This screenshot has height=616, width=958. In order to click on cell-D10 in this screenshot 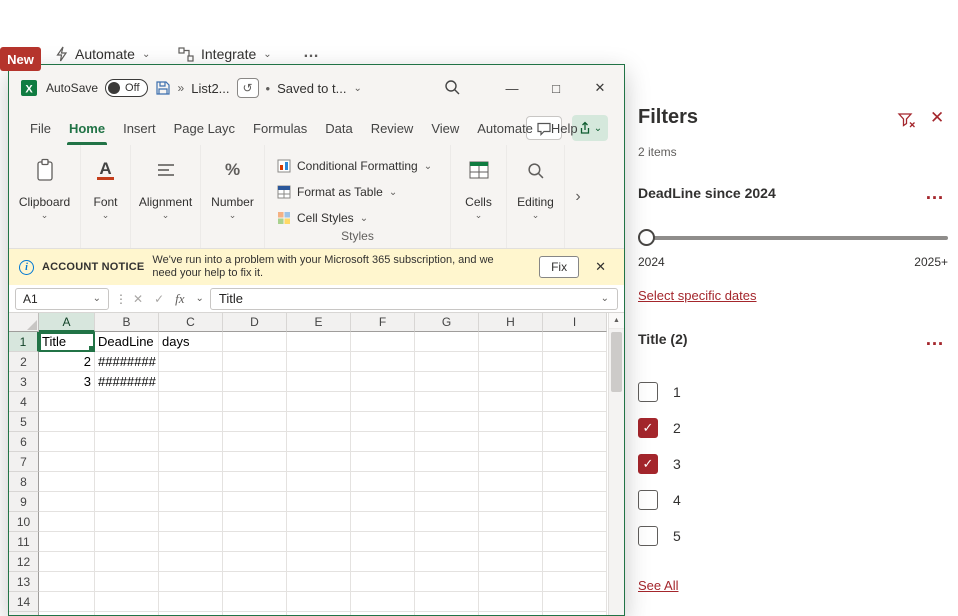, I will do `click(255, 522)`.